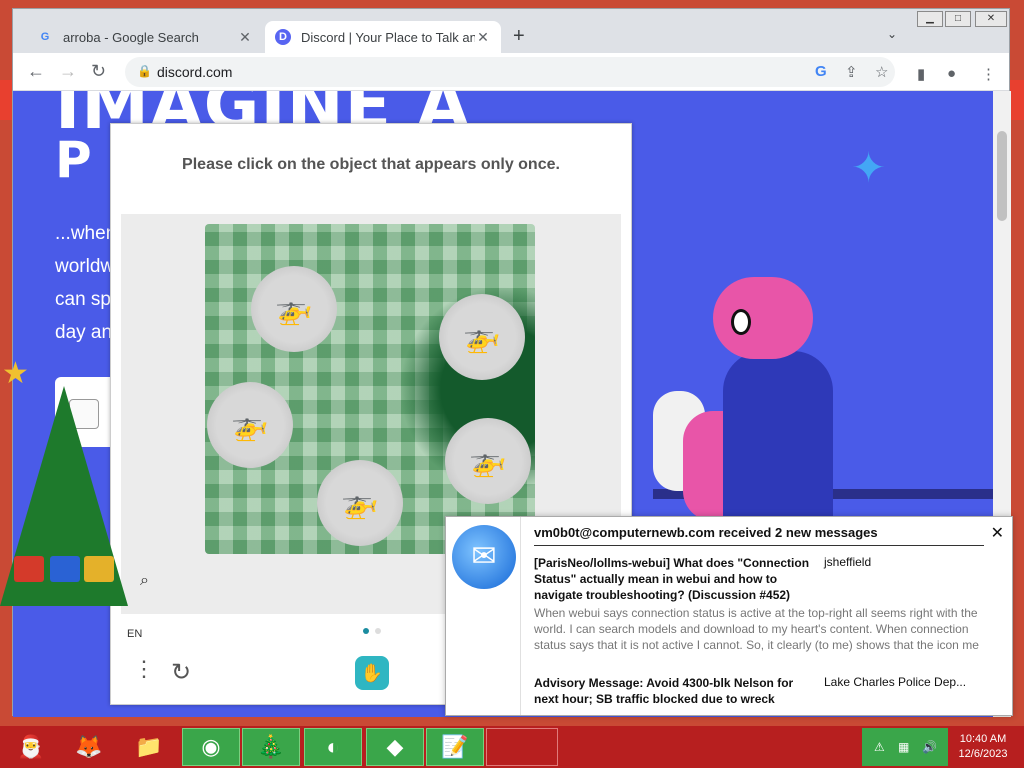  I want to click on tab-google-search: G arroba - Google Search ✕, so click(145, 37).